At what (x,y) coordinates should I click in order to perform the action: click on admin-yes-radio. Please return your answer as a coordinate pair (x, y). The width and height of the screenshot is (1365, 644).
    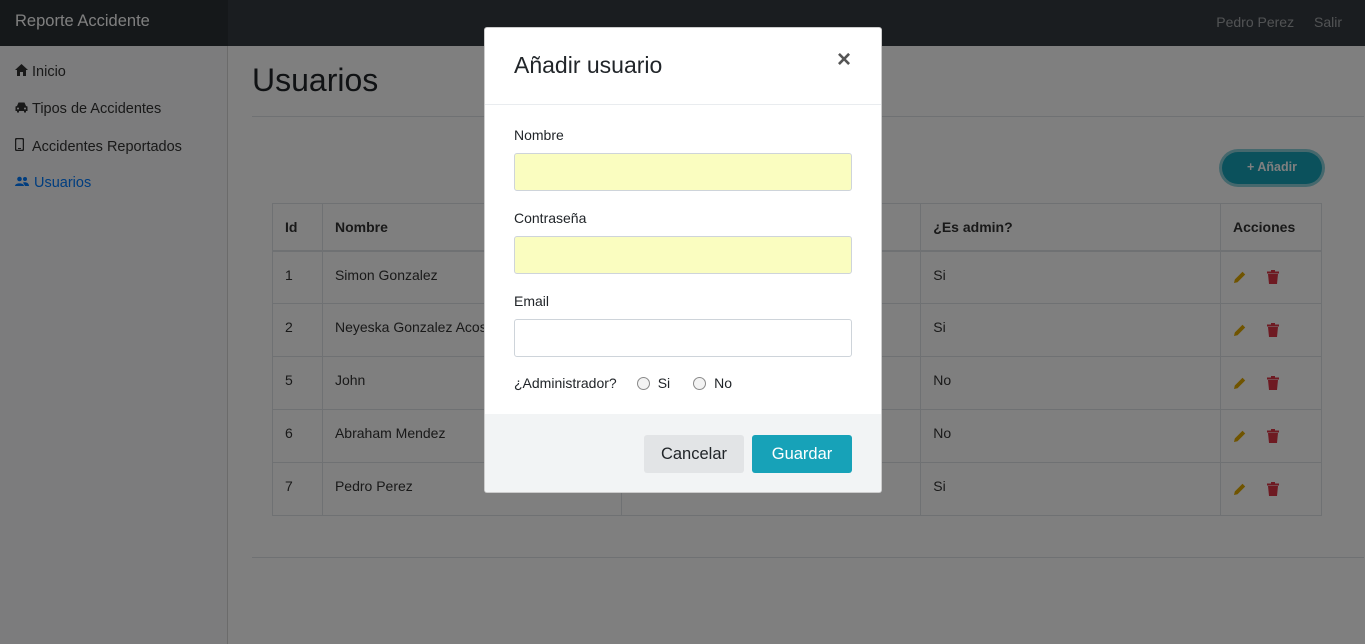
    Looking at the image, I should click on (643, 383).